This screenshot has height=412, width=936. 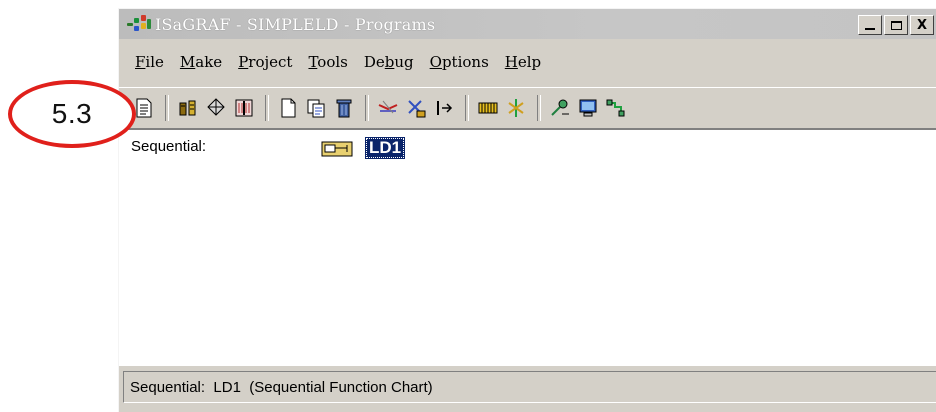 I want to click on chart-icon, so click(x=188, y=108).